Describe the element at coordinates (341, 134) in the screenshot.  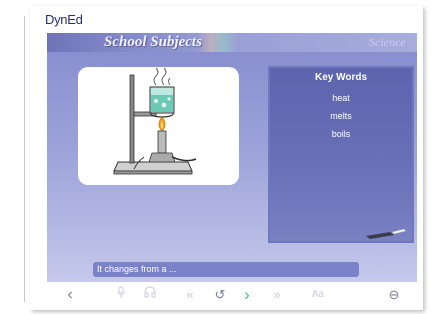
I see `key-word-item: boils` at that location.